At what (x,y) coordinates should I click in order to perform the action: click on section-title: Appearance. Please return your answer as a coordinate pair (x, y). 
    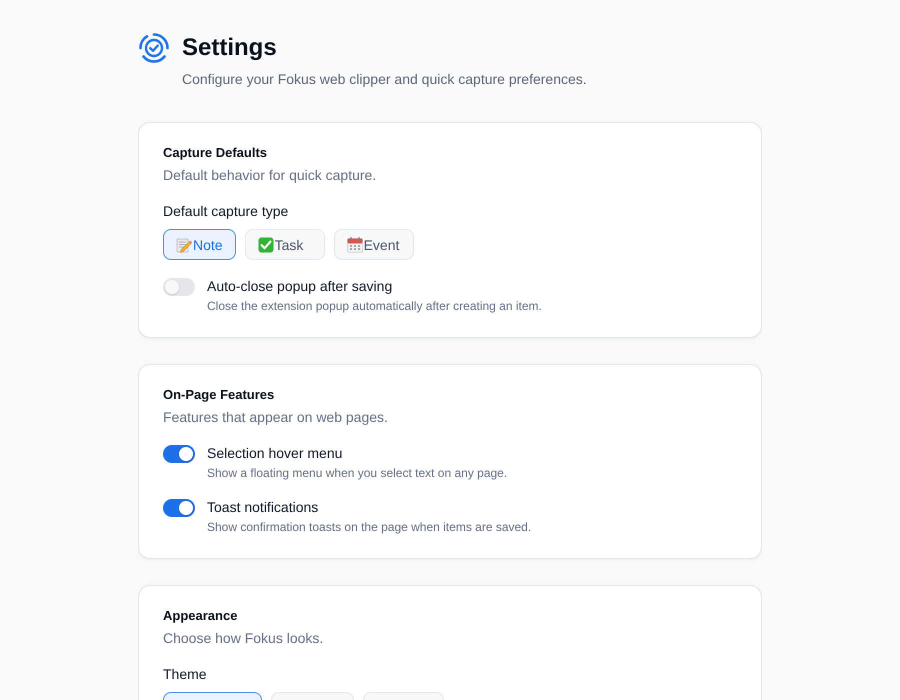
    Looking at the image, I should click on (200, 616).